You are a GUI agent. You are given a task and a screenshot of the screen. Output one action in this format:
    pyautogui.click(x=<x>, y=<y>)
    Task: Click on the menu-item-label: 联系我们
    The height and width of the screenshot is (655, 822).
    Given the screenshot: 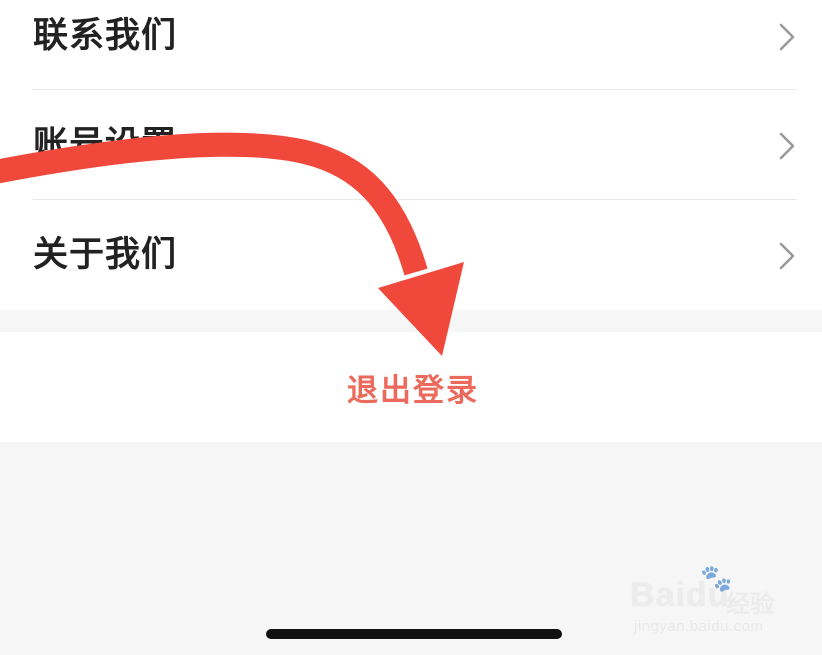 What is the action you would take?
    pyautogui.click(x=105, y=36)
    